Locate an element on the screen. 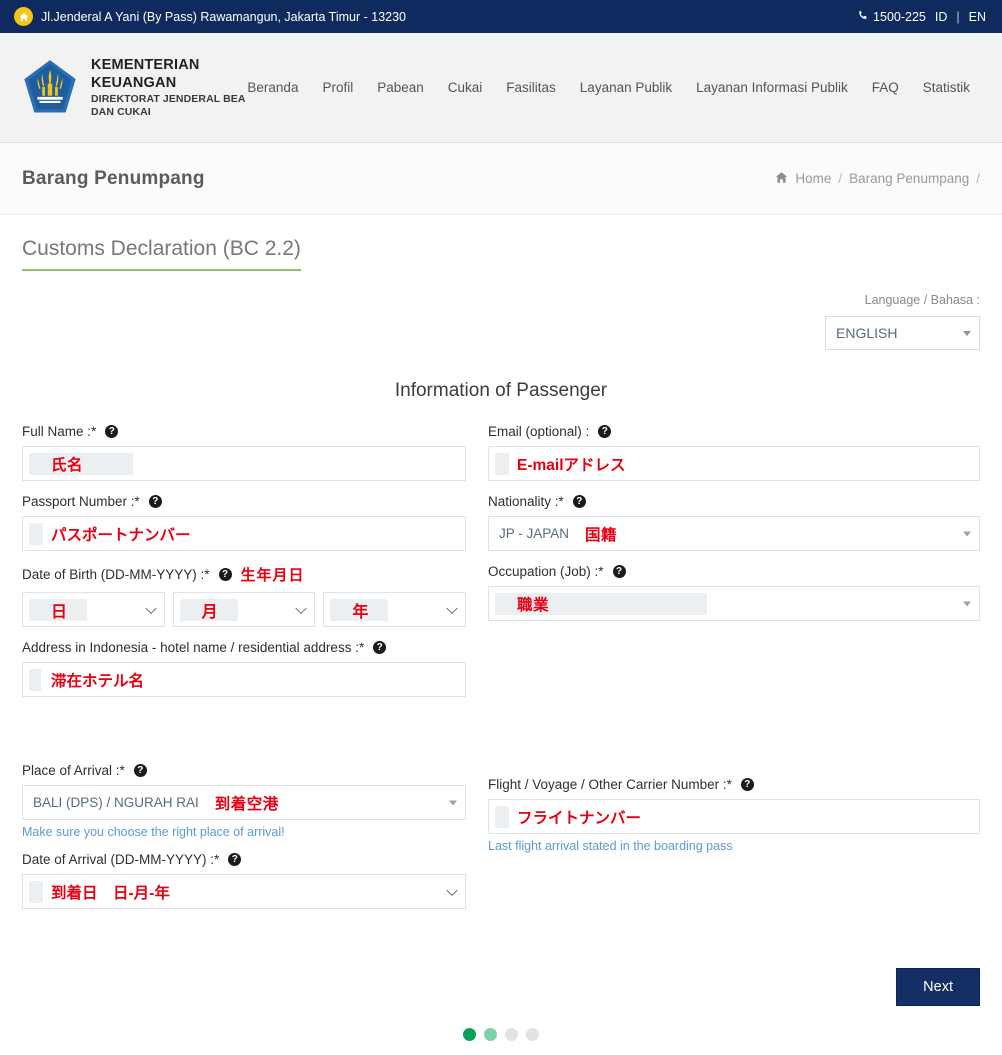 The image size is (1002, 1055). flight-number-input: フライトナンバー is located at coordinates (734, 816).